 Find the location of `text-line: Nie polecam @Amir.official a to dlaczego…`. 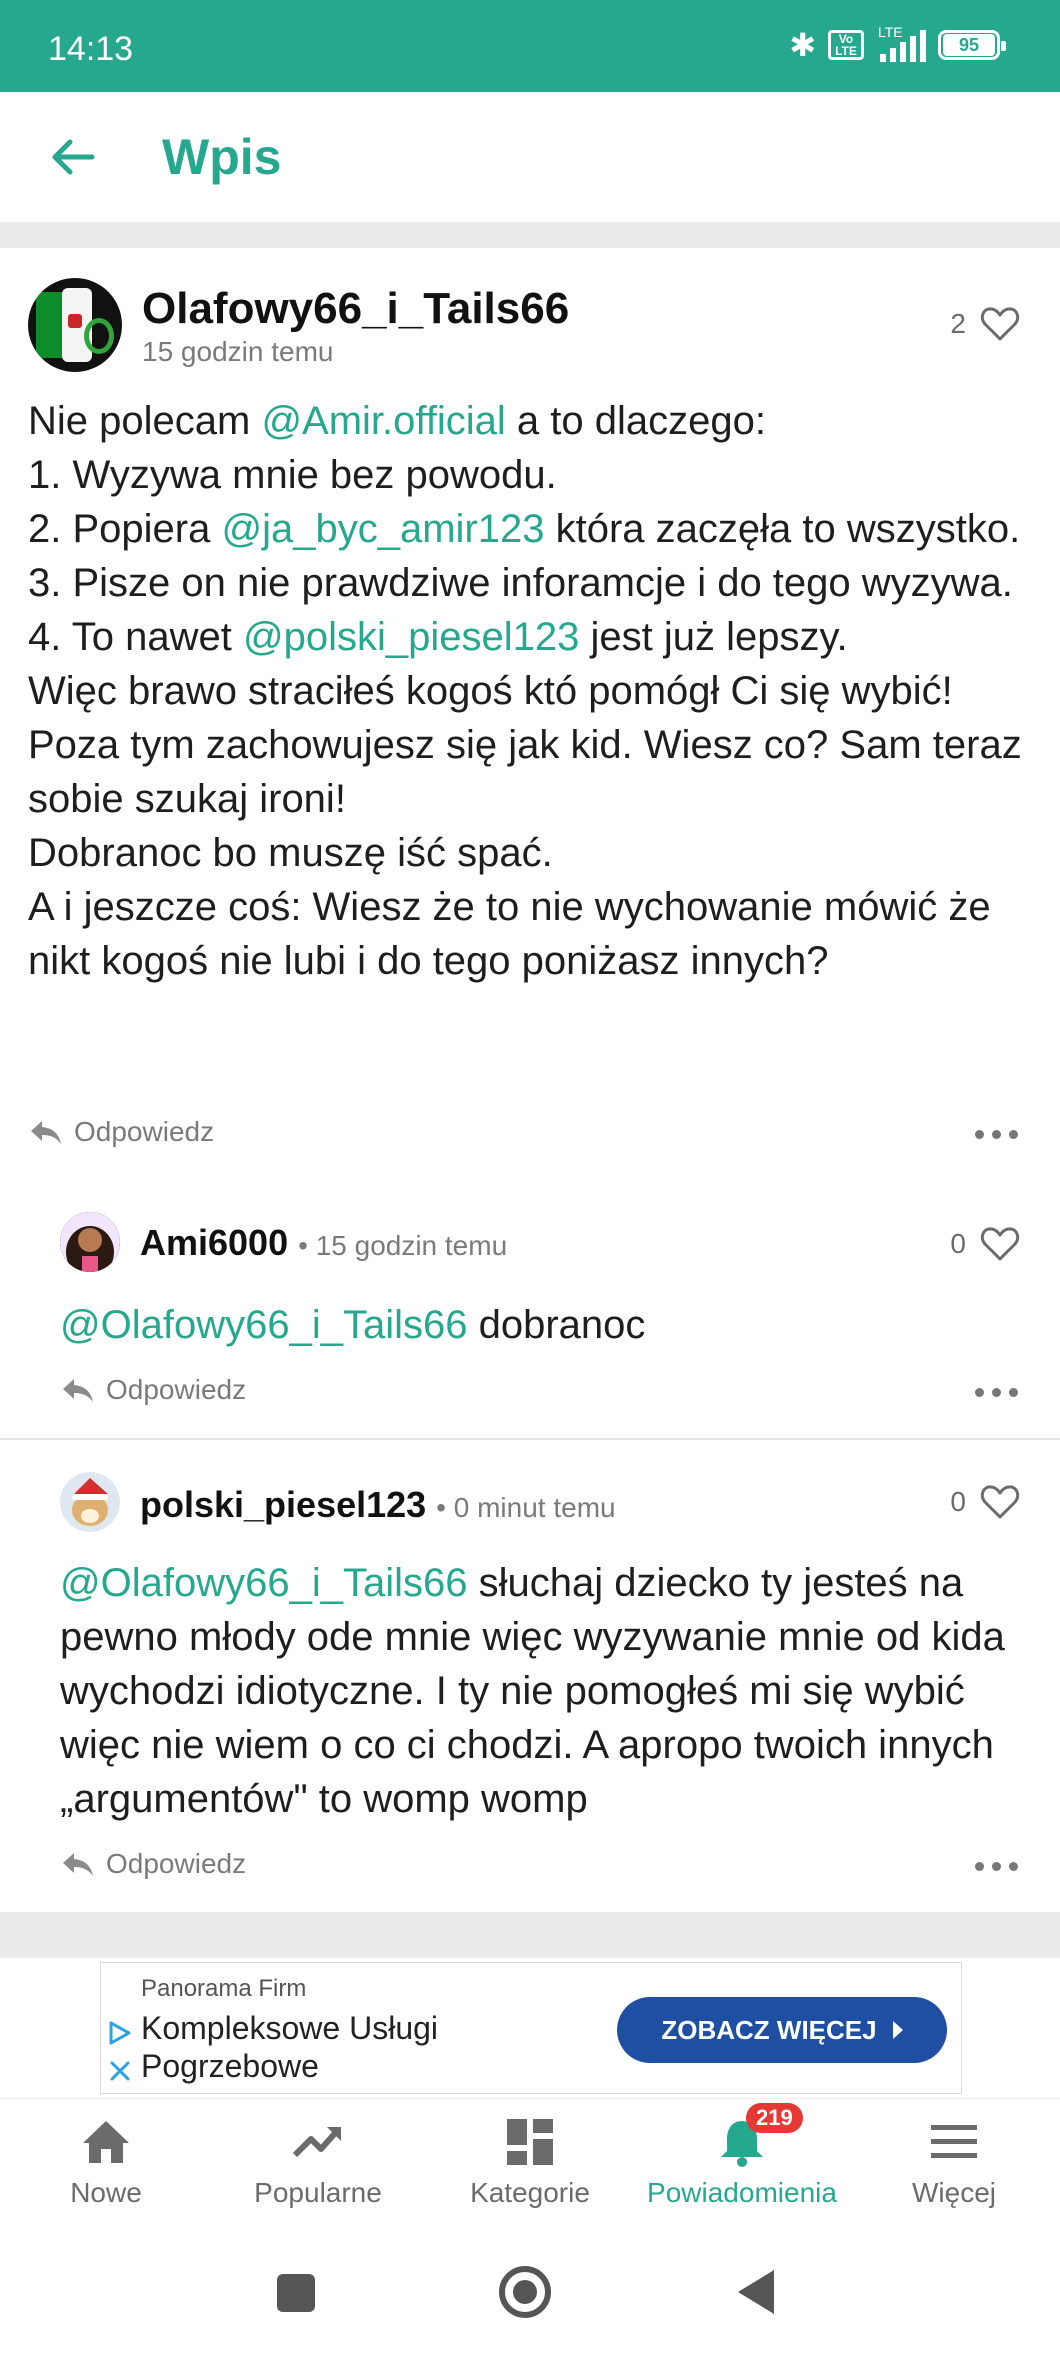

text-line: Nie polecam @Amir.official a to dlaczego… is located at coordinates (533, 421).